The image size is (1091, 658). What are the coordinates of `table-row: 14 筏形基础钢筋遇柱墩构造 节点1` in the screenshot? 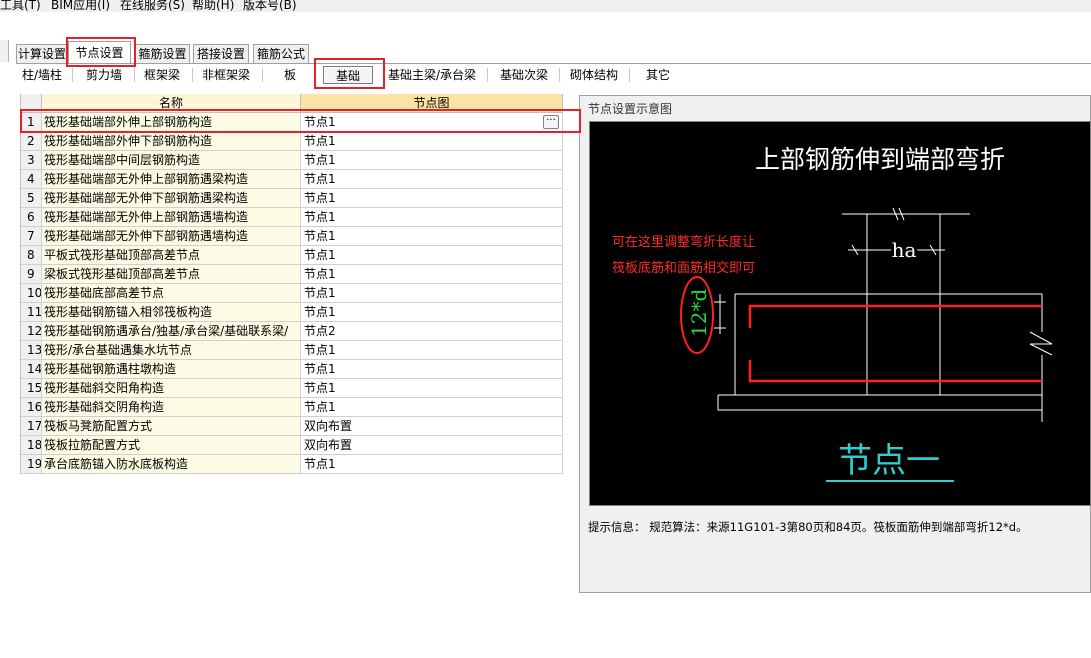 It's located at (292, 369).